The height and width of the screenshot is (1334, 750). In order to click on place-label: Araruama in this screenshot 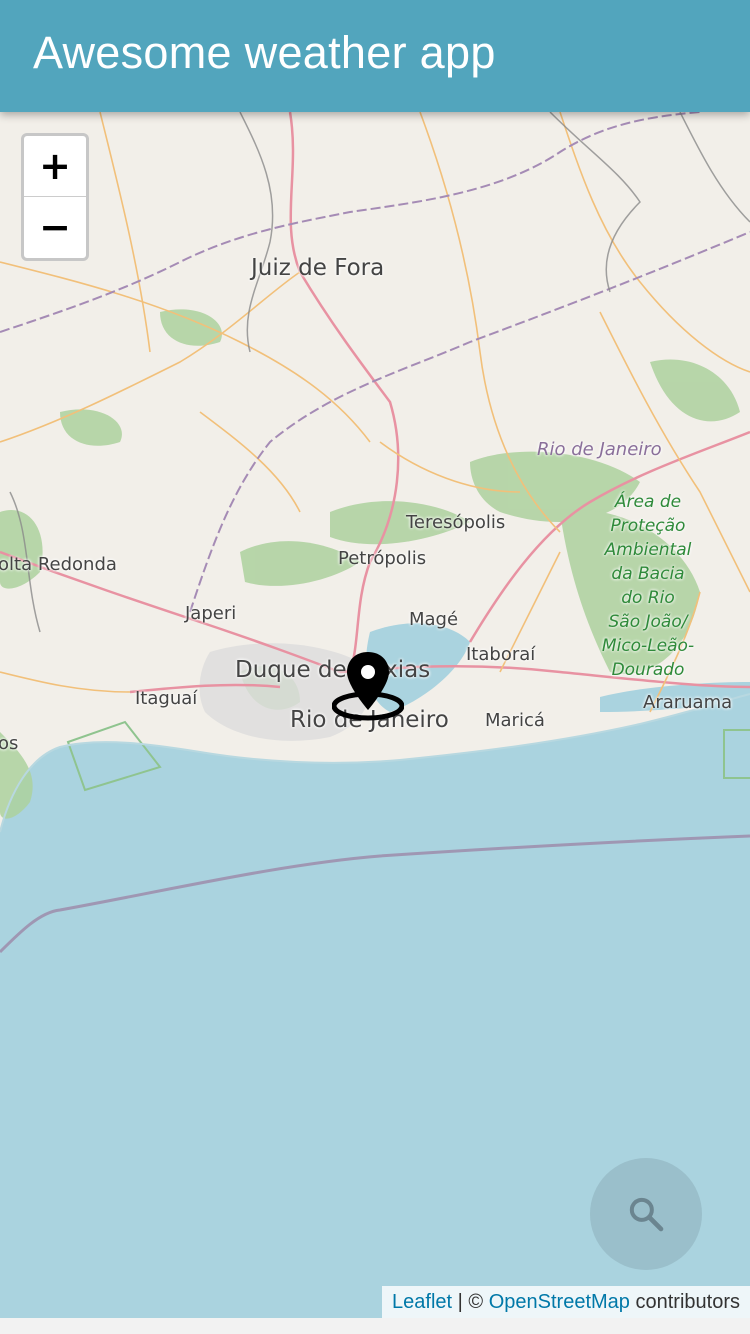, I will do `click(688, 702)`.